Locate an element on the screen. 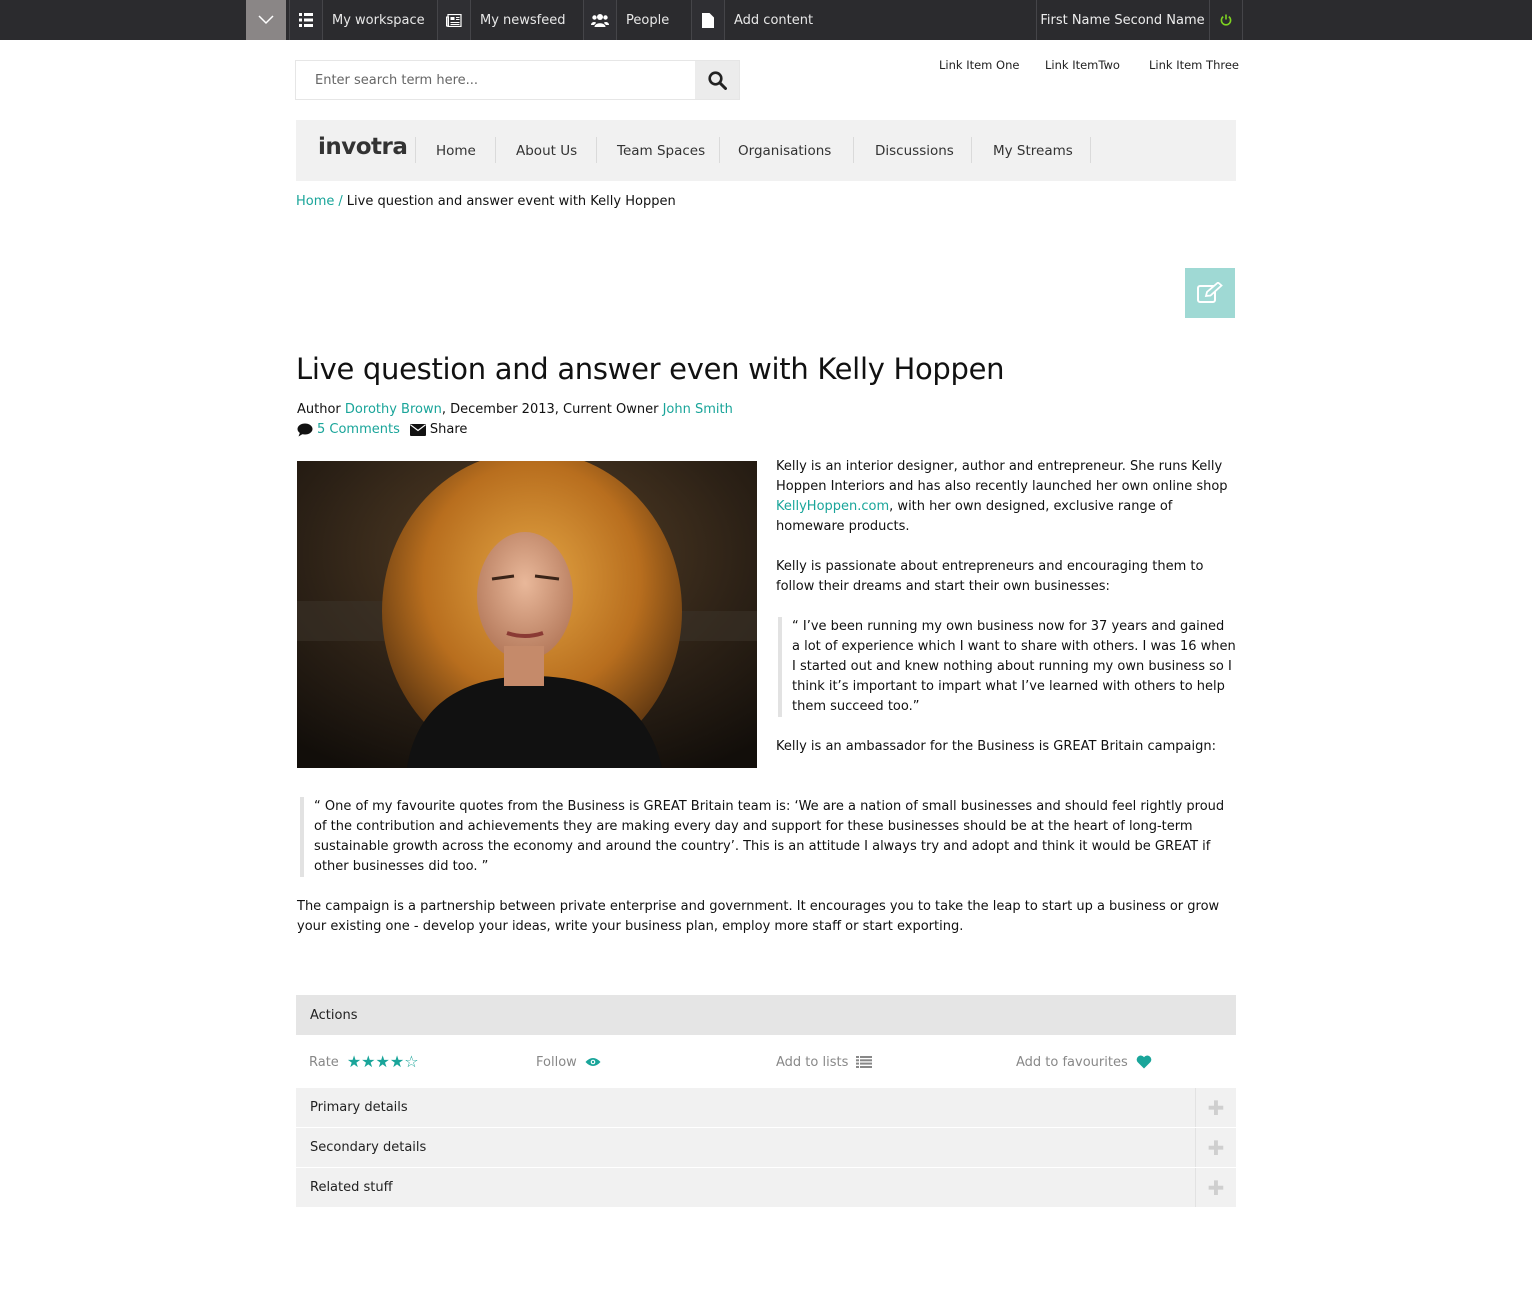  utility-link-two: Link ItemTwo is located at coordinates (1082, 65).